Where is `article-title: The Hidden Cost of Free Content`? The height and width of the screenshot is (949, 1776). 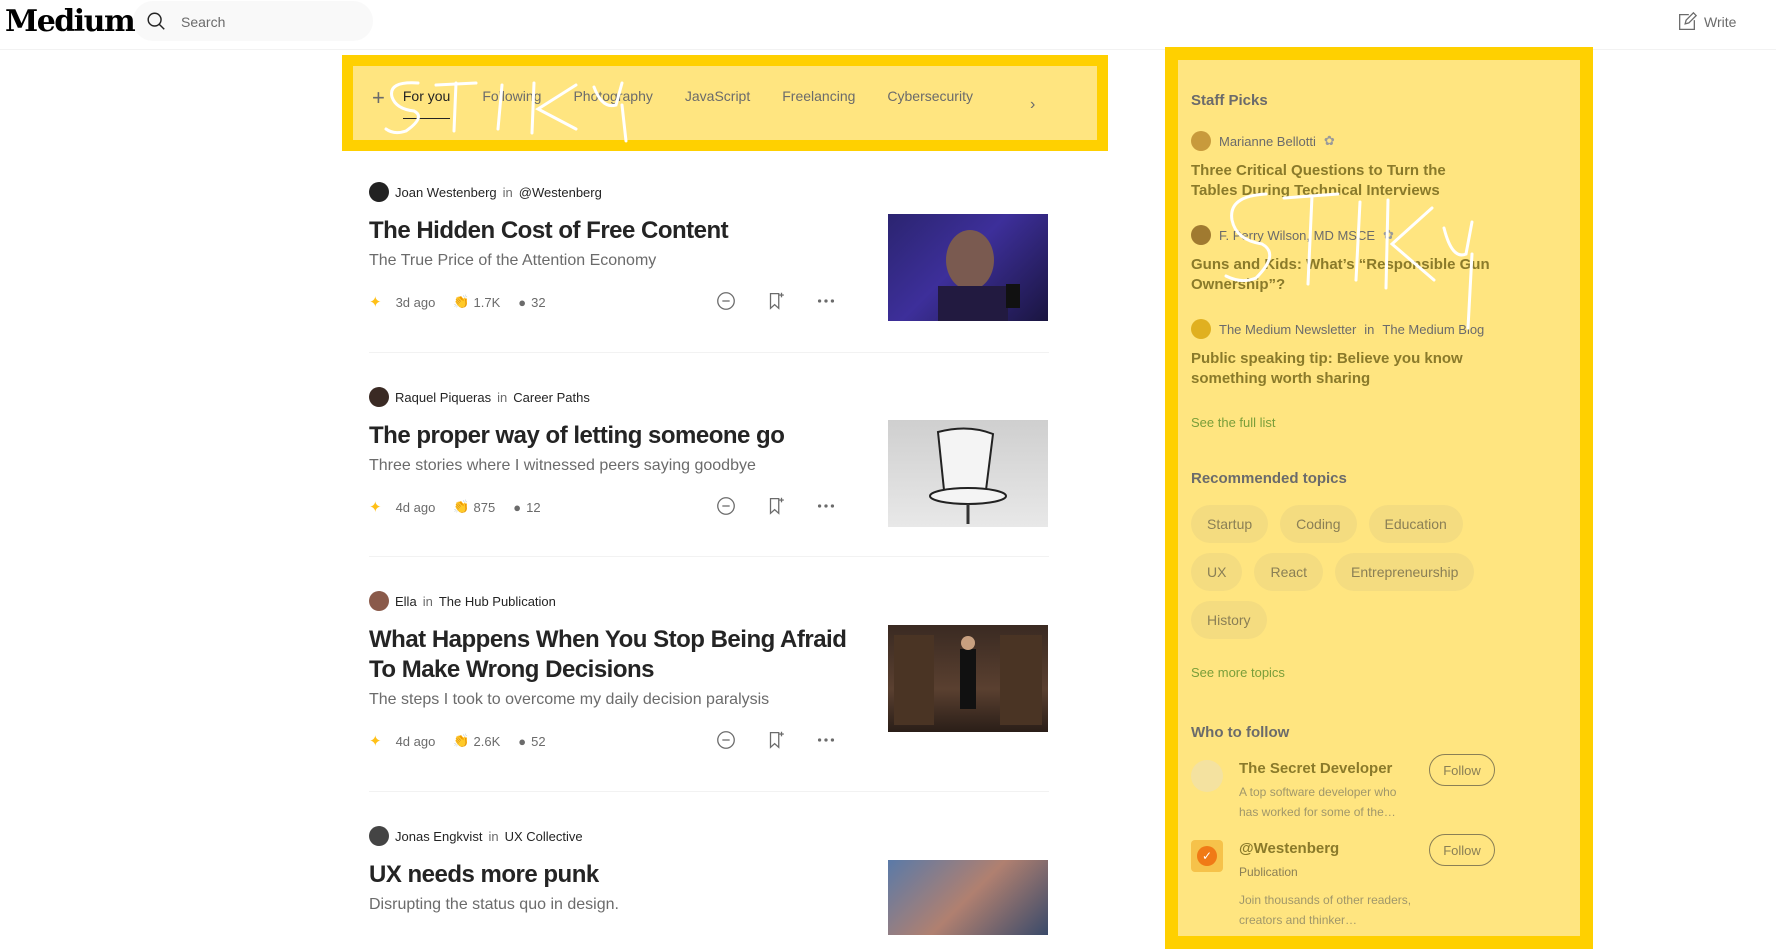
article-title: The Hidden Cost of Free Content is located at coordinates (609, 231).